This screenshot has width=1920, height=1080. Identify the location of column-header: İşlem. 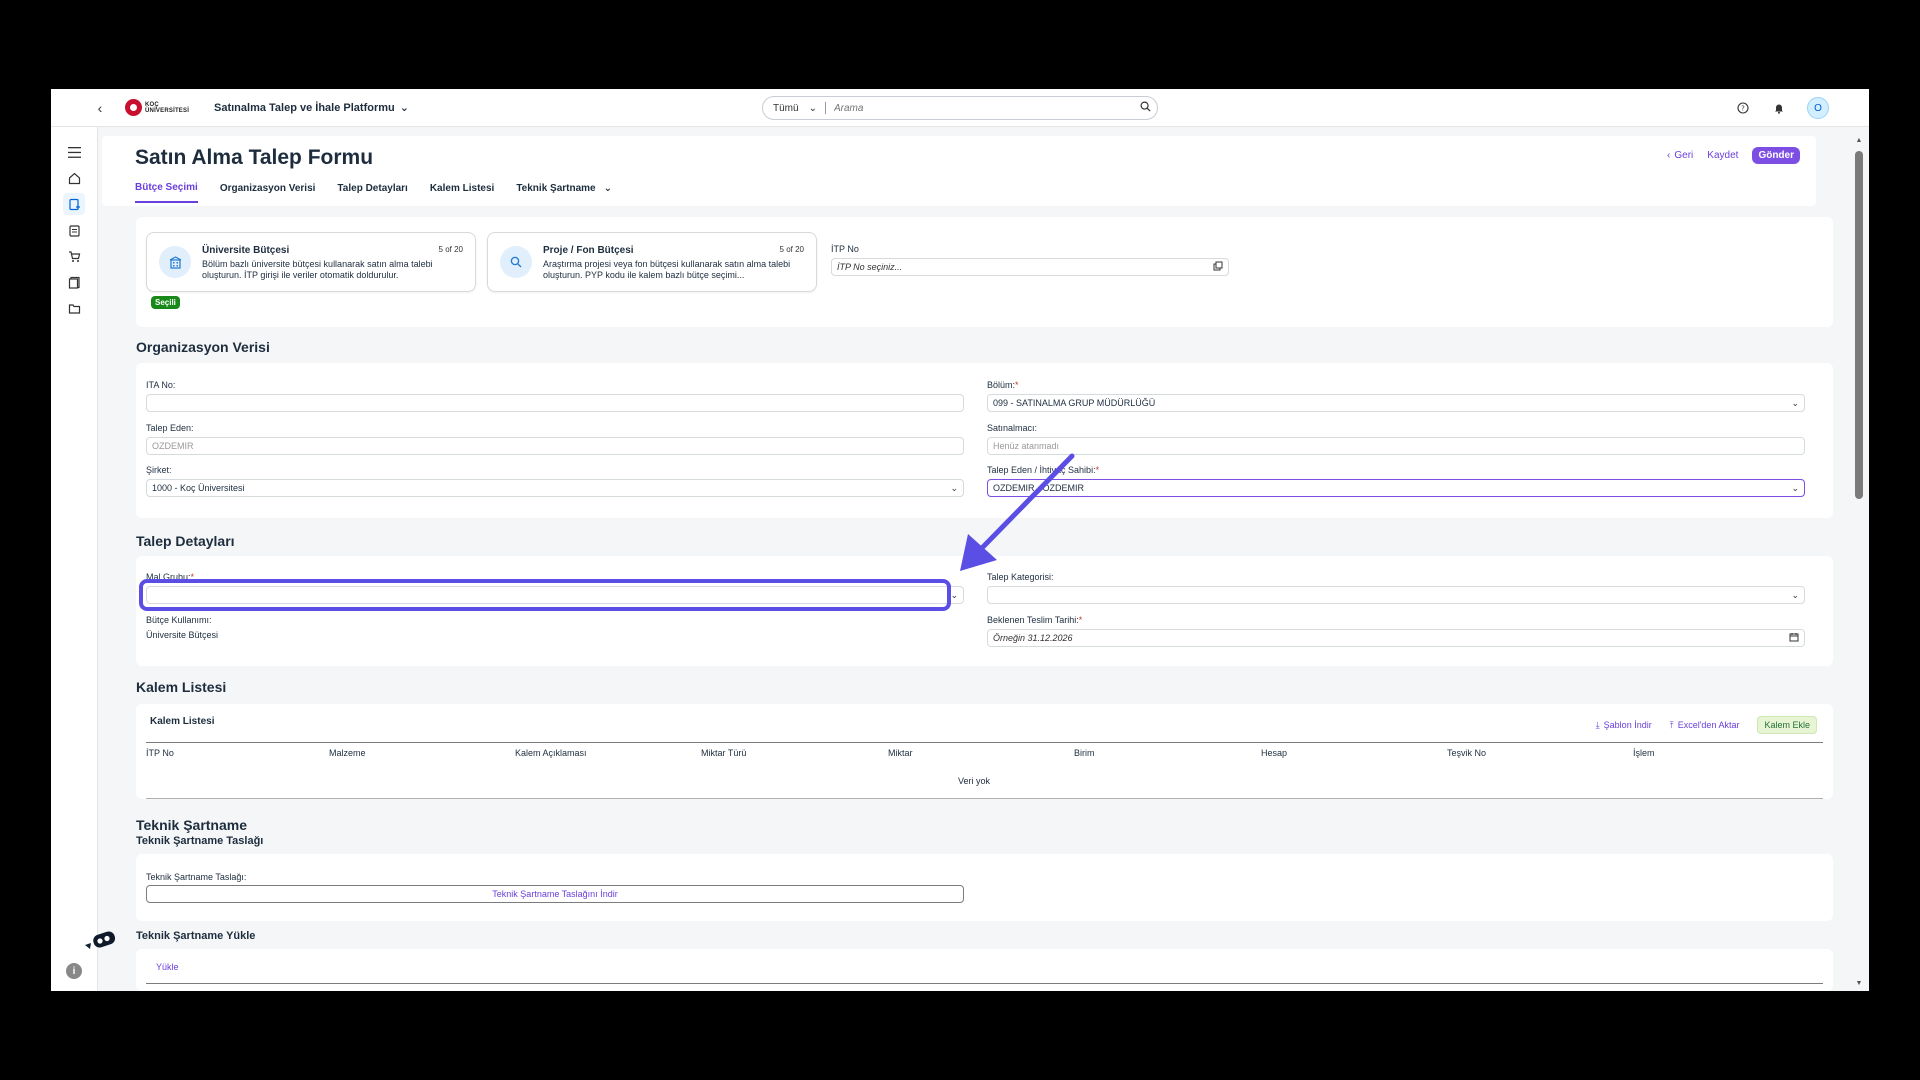
(1644, 753).